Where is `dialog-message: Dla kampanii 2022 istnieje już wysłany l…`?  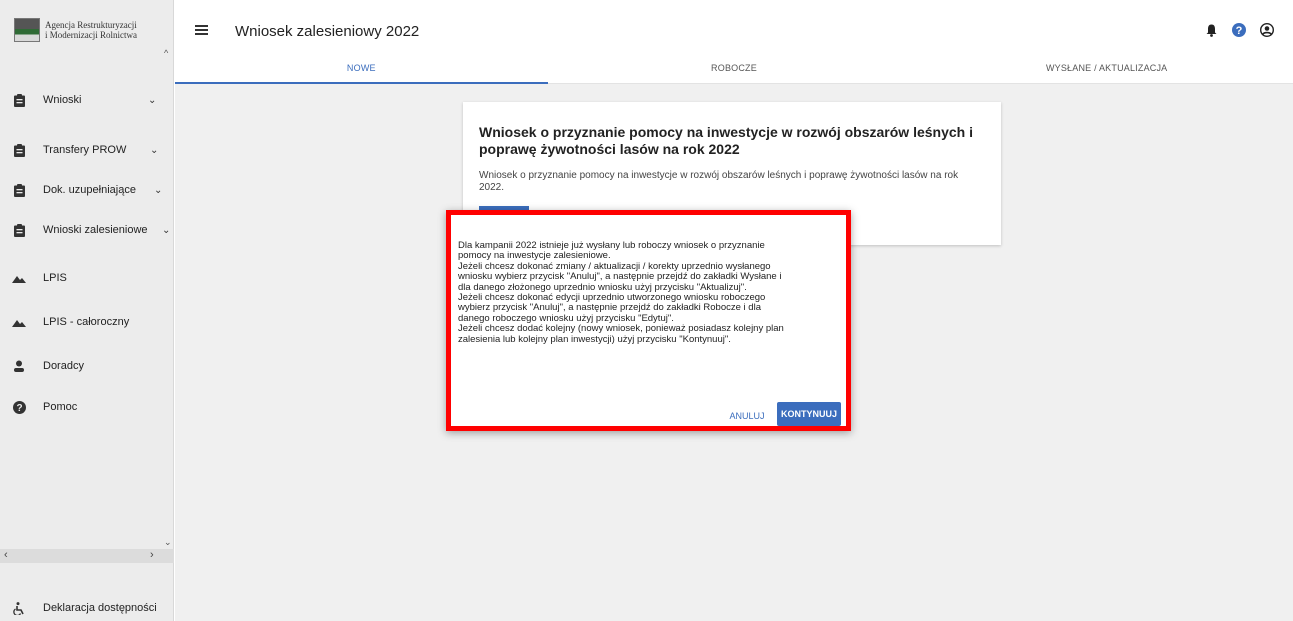
dialog-message: Dla kampanii 2022 istnieje już wysłany l… is located at coordinates (648, 292).